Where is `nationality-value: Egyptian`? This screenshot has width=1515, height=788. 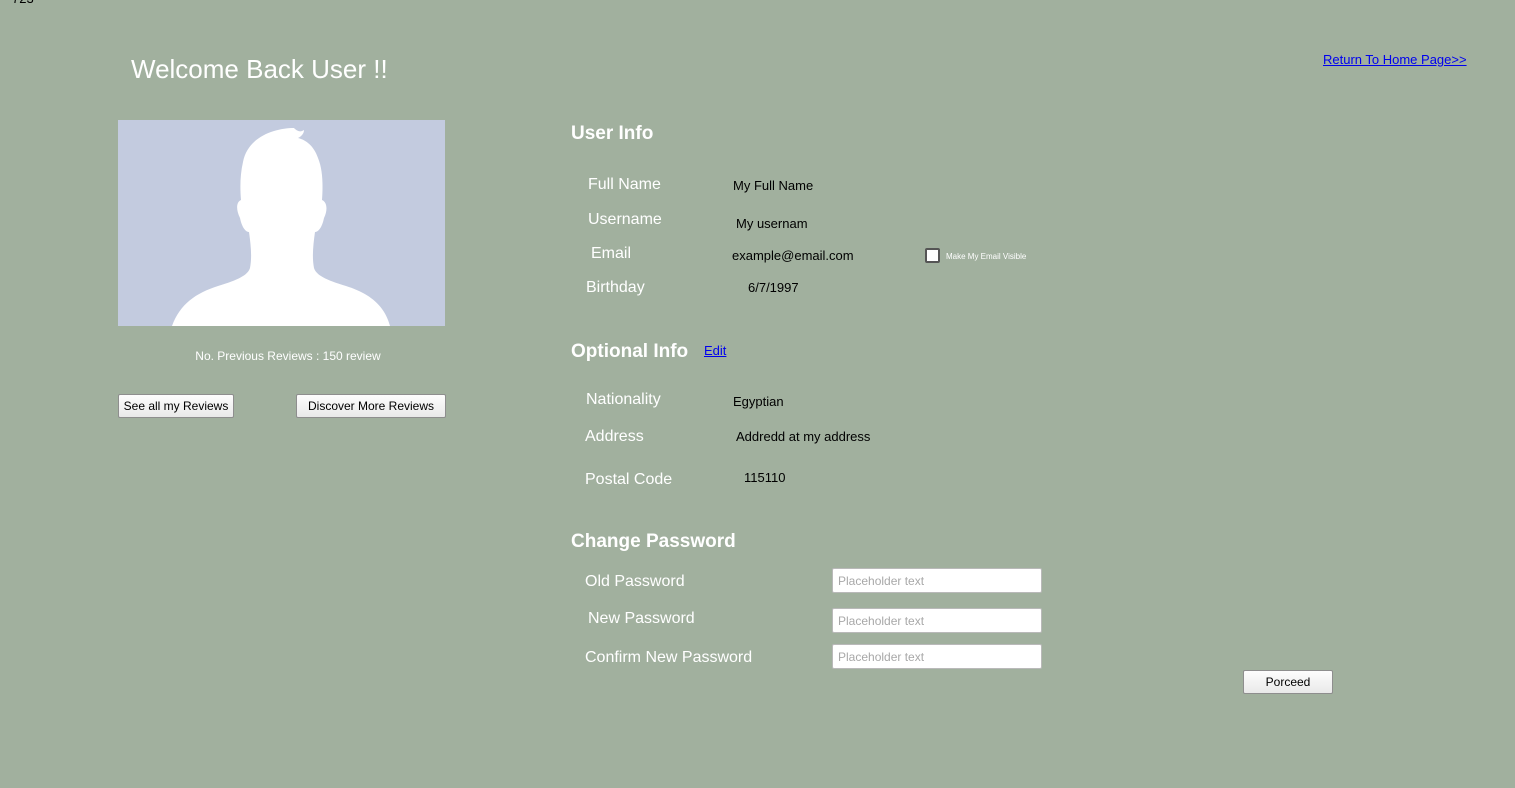 nationality-value: Egyptian is located at coordinates (758, 401).